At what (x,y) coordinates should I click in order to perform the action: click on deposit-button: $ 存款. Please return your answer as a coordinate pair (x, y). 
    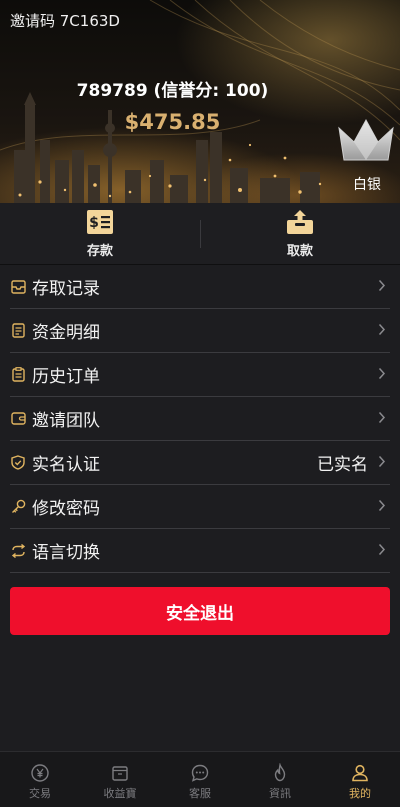
    Looking at the image, I should click on (100, 233).